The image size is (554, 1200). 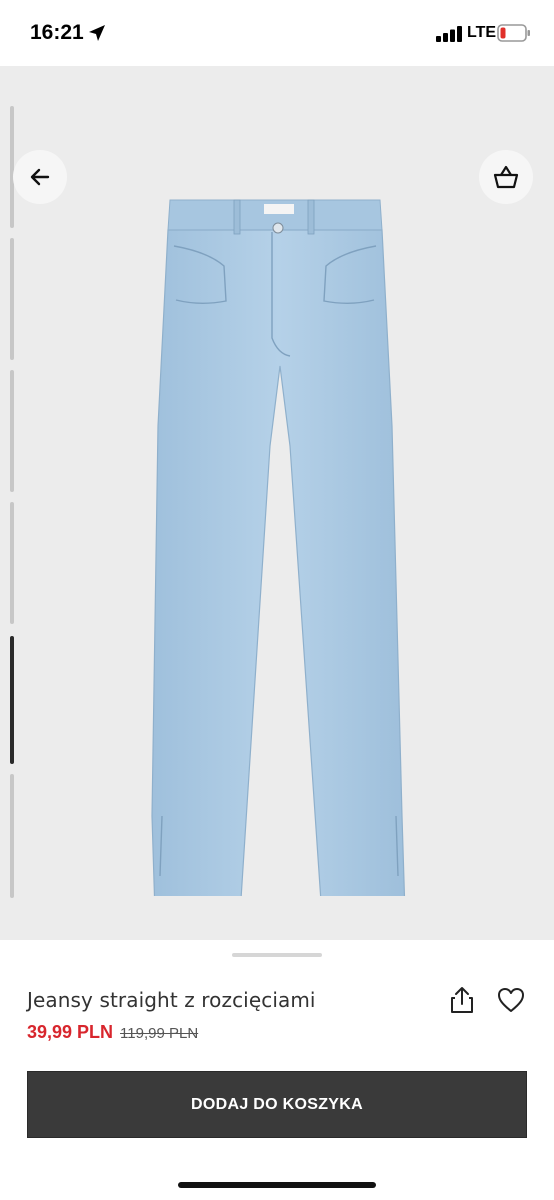 What do you see at coordinates (70, 1032) in the screenshot?
I see `current-price: 39,99 PLN` at bounding box center [70, 1032].